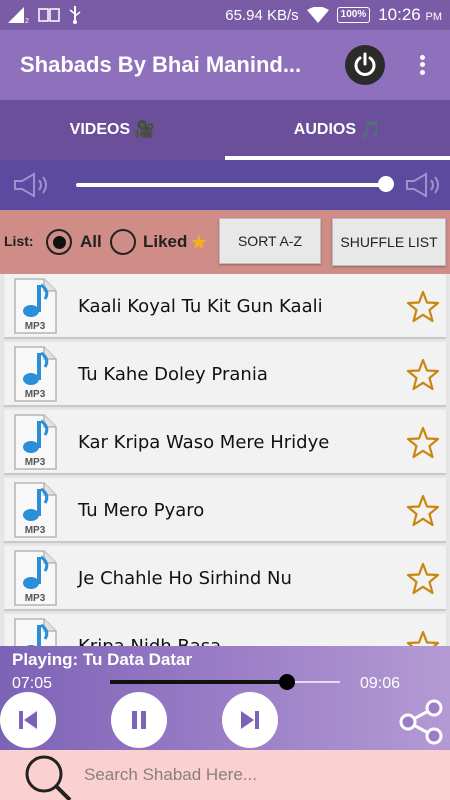 This screenshot has width=450, height=800. What do you see at coordinates (287, 682) in the screenshot?
I see `seek-thumb` at bounding box center [287, 682].